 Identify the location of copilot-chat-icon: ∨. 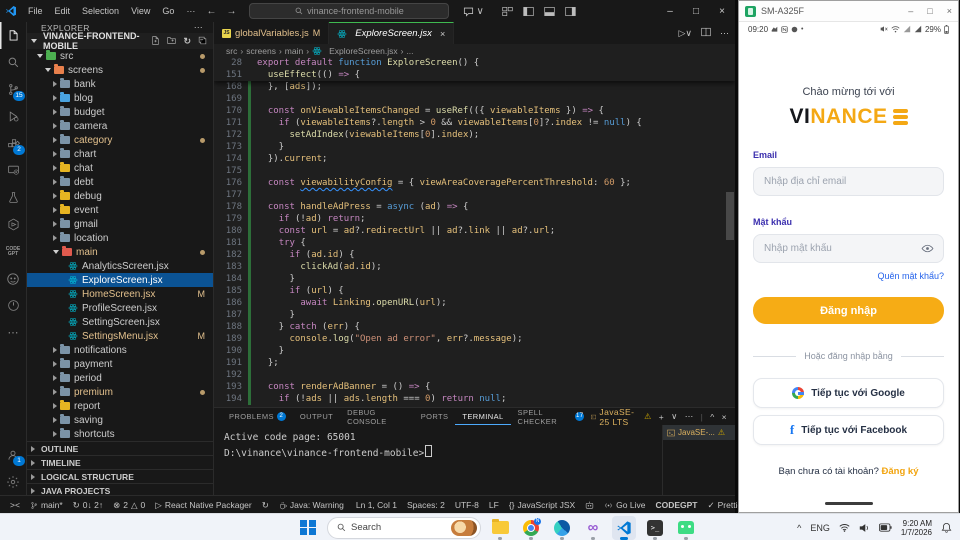
(473, 11).